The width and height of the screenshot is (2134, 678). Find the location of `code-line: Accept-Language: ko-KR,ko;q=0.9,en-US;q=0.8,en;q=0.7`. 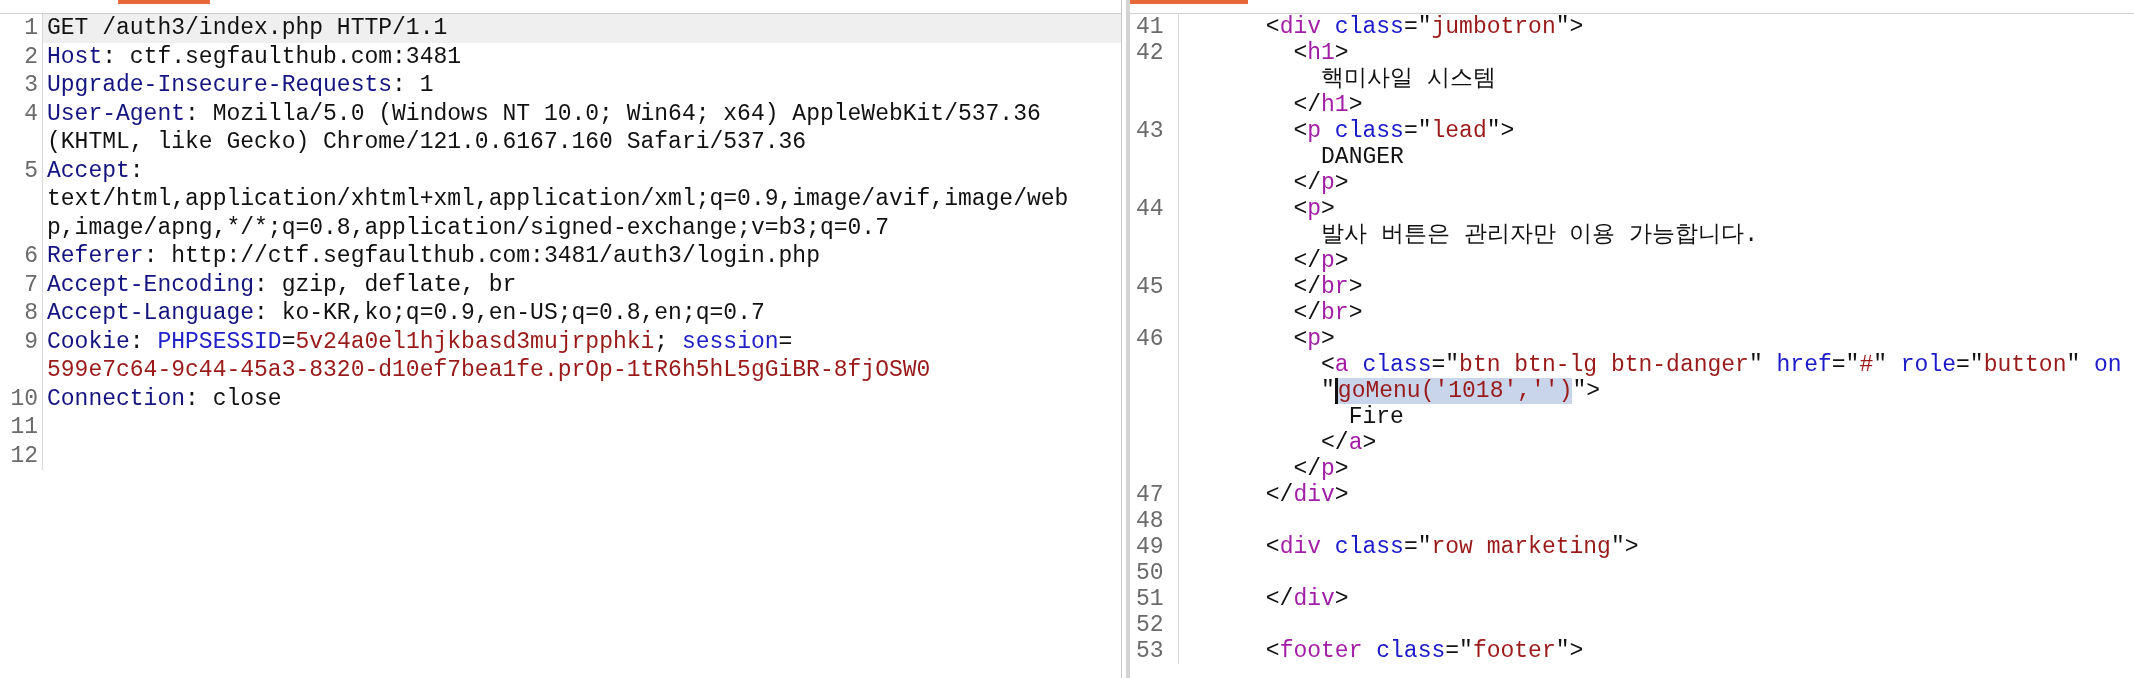

code-line: Accept-Language: ko-KR,ko;q=0.9,en-US;q=0.8,en;q=0.7 is located at coordinates (406, 313).